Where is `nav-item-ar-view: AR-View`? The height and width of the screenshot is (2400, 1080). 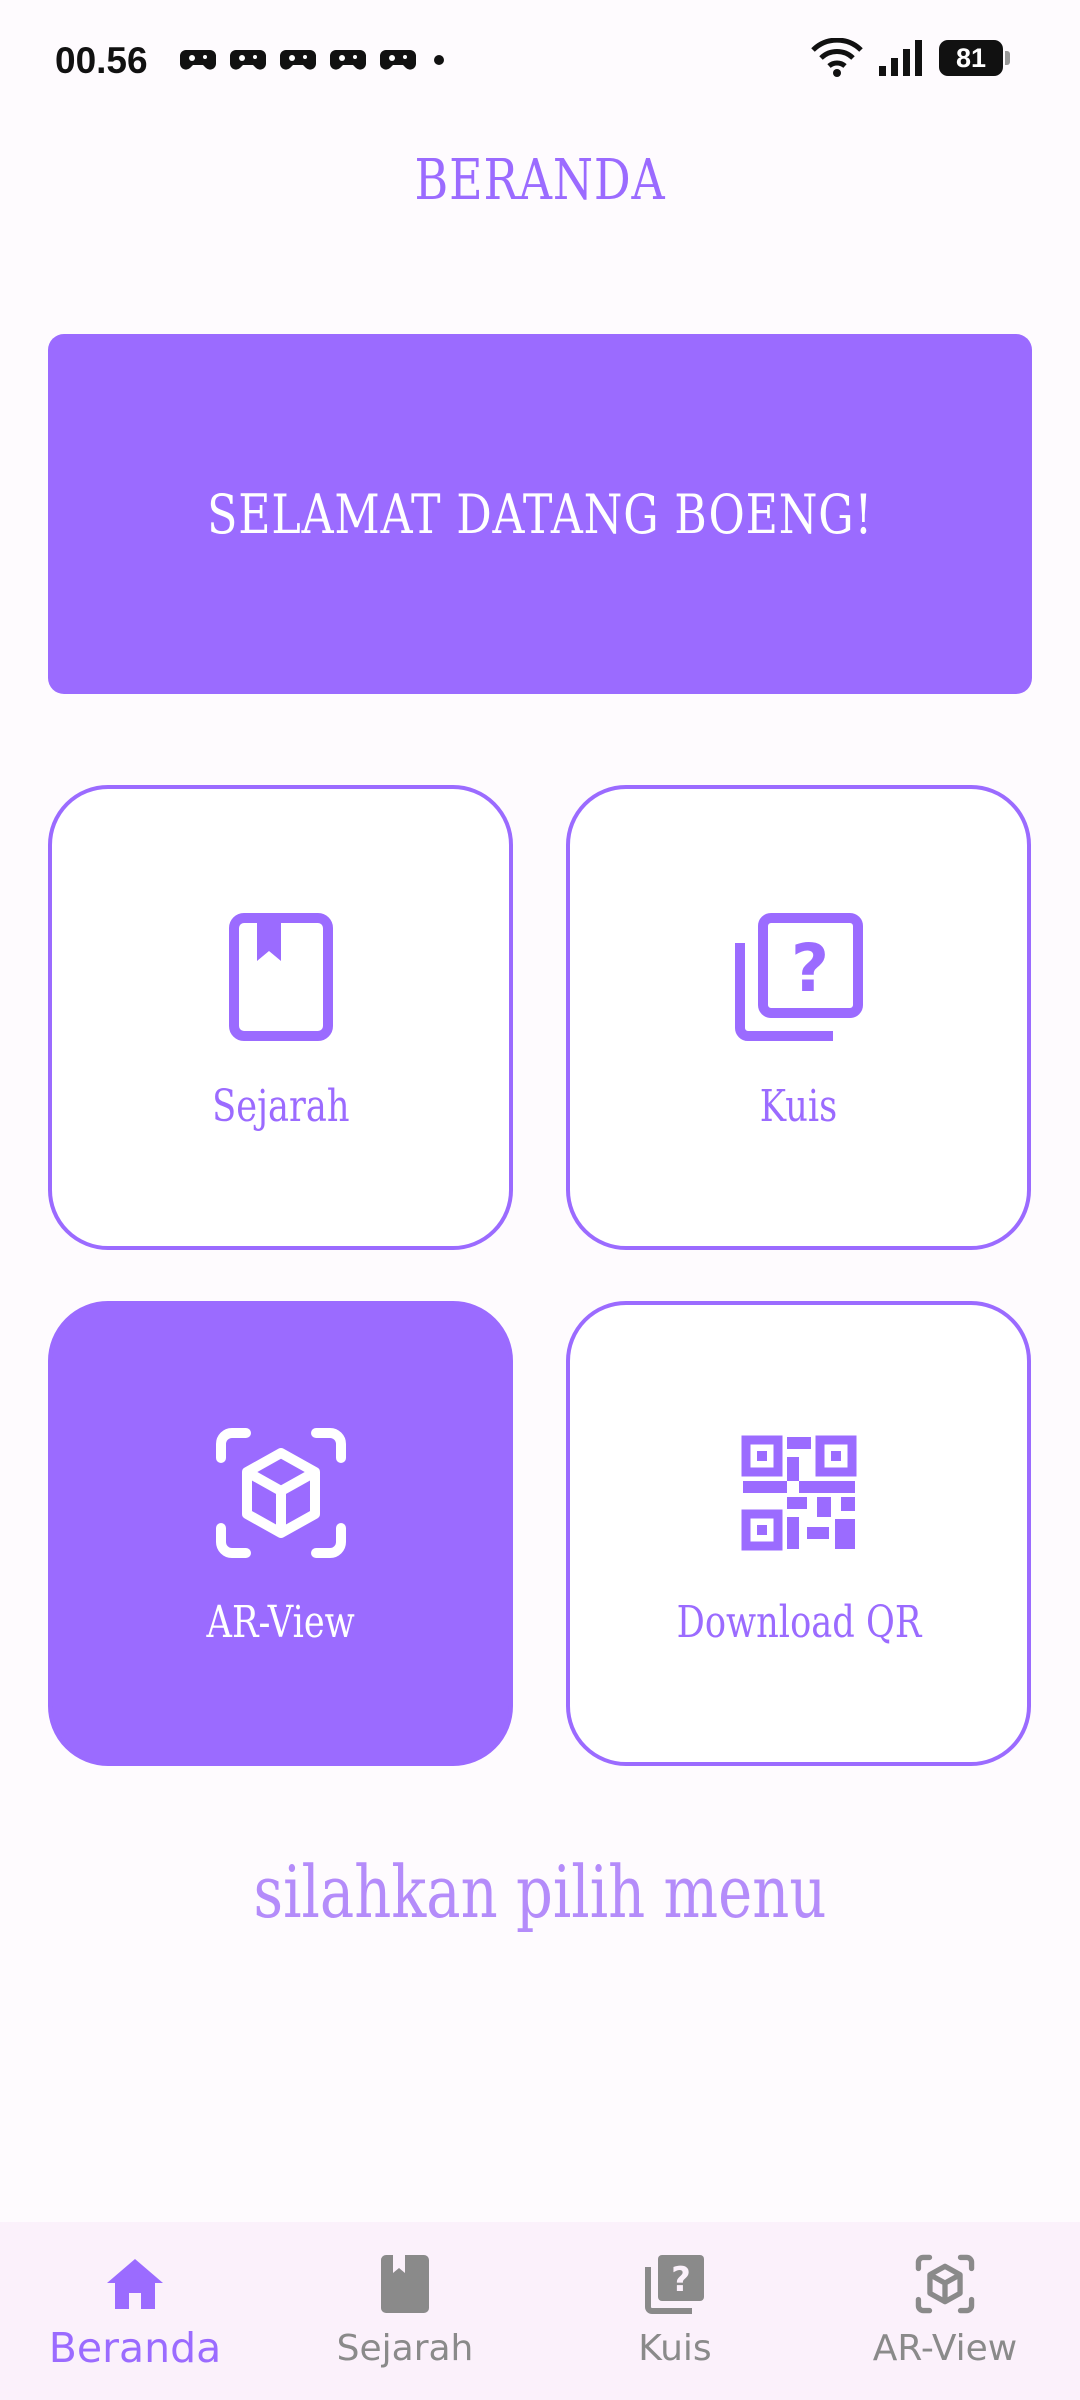 nav-item-ar-view: AR-View is located at coordinates (945, 2311).